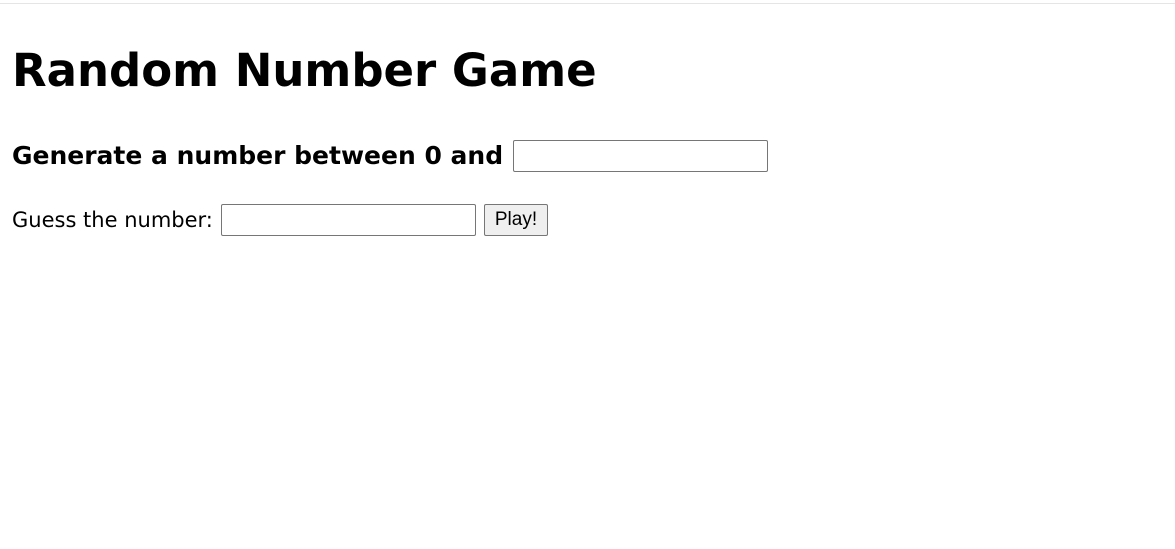  Describe the element at coordinates (587, 3) in the screenshot. I see `top-divider` at that location.